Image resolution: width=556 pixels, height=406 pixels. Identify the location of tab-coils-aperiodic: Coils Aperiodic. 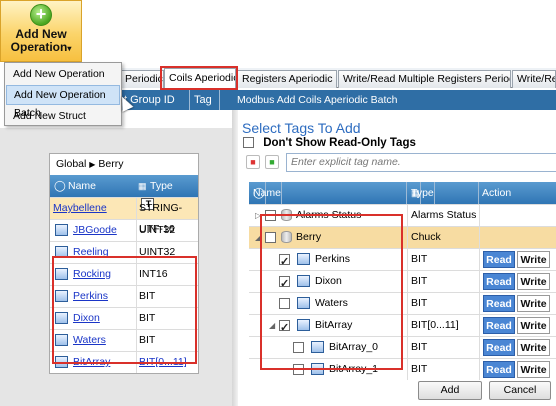
(200, 78).